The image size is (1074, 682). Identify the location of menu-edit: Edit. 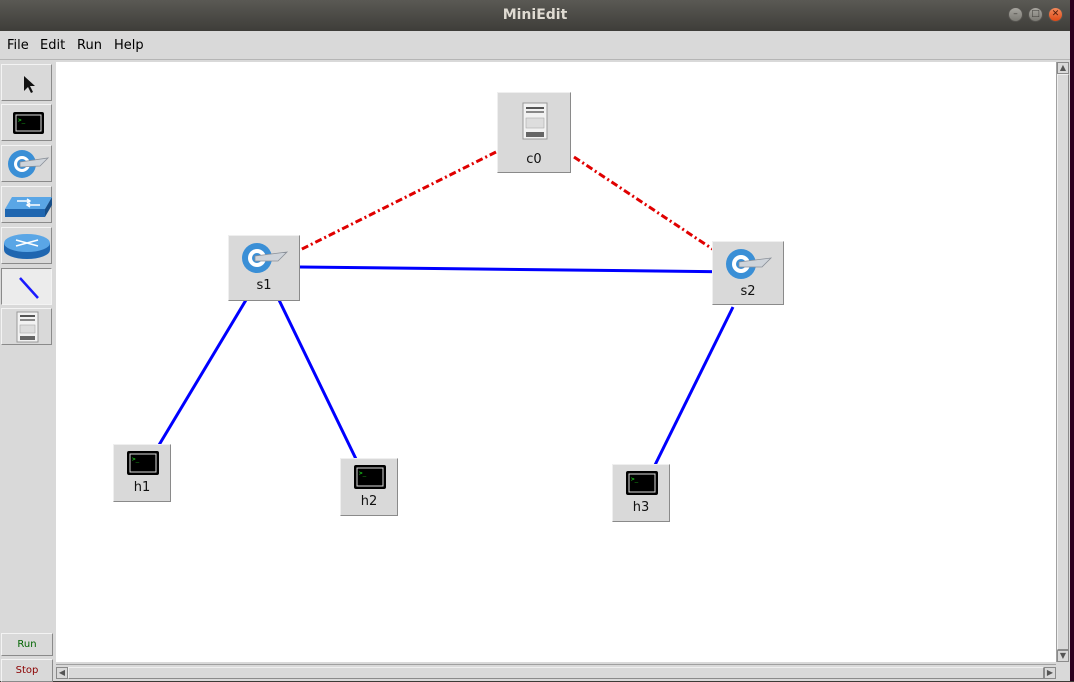
(52, 45).